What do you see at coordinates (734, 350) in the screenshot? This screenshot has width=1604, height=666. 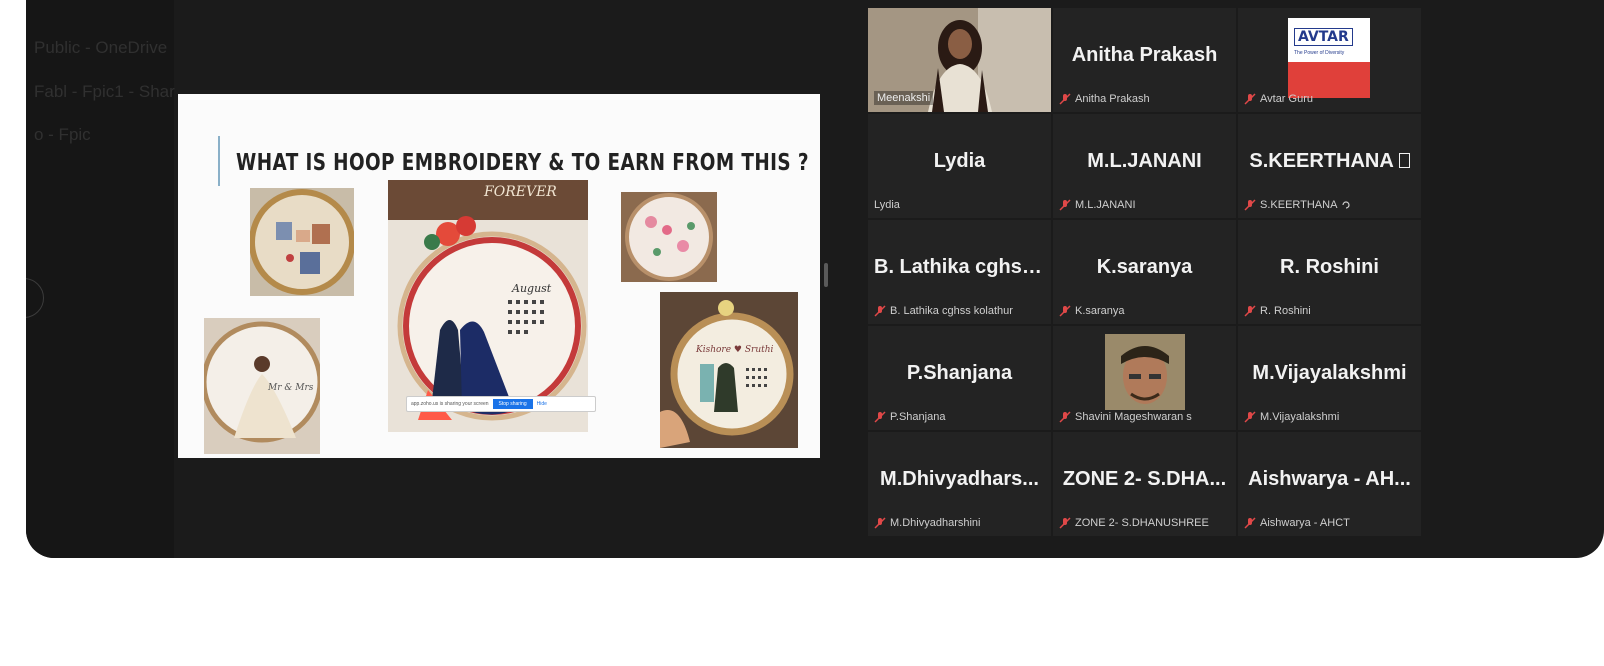 I see `hoop-text-names: Kishore ♥ Sruthi` at bounding box center [734, 350].